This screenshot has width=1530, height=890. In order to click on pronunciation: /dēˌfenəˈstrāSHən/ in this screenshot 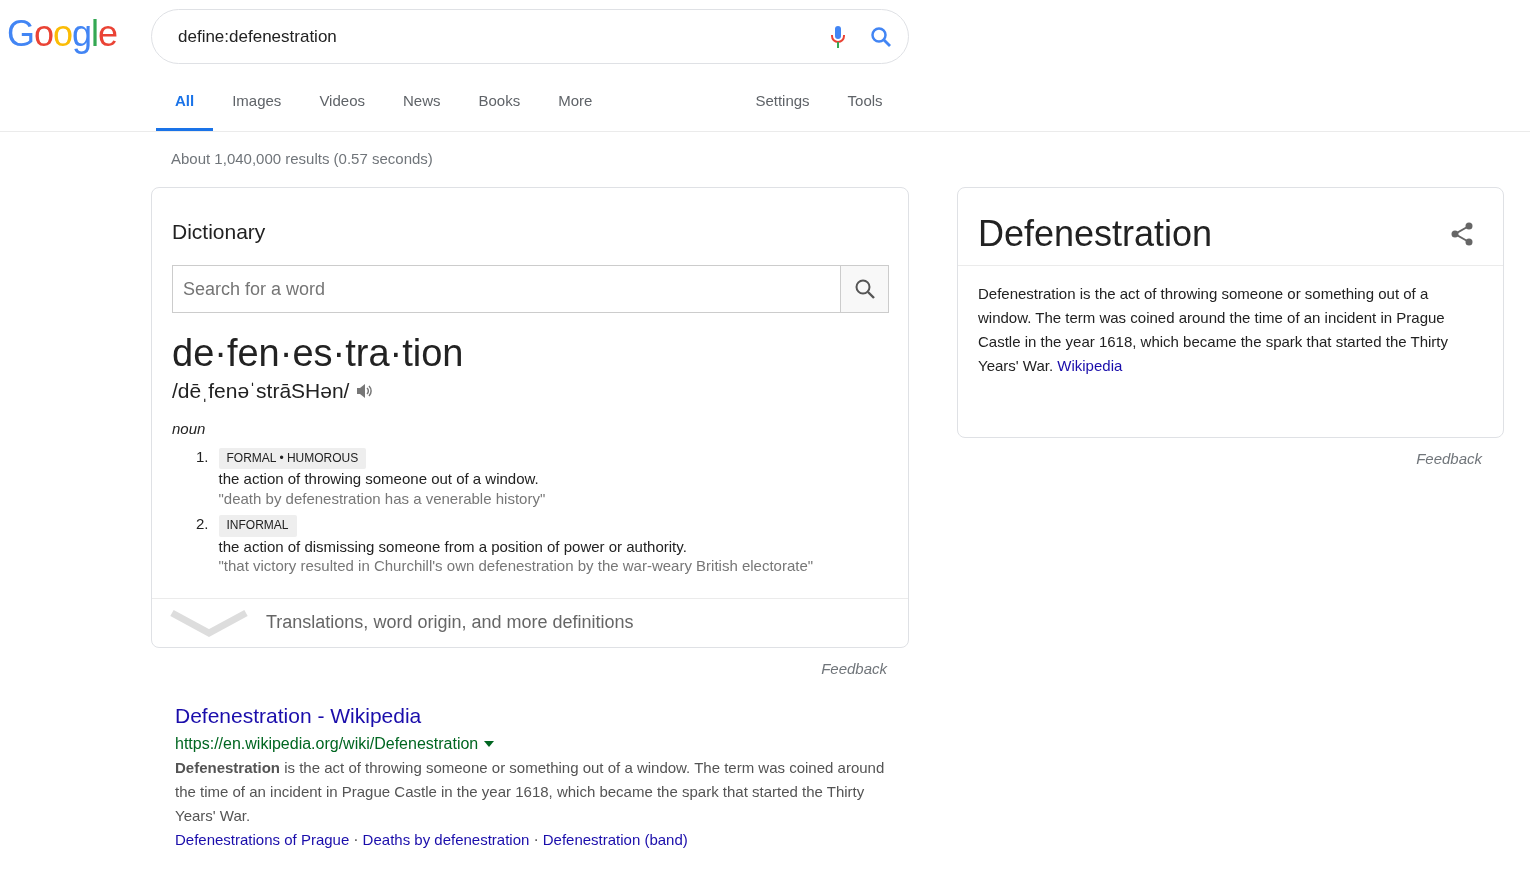, I will do `click(261, 390)`.